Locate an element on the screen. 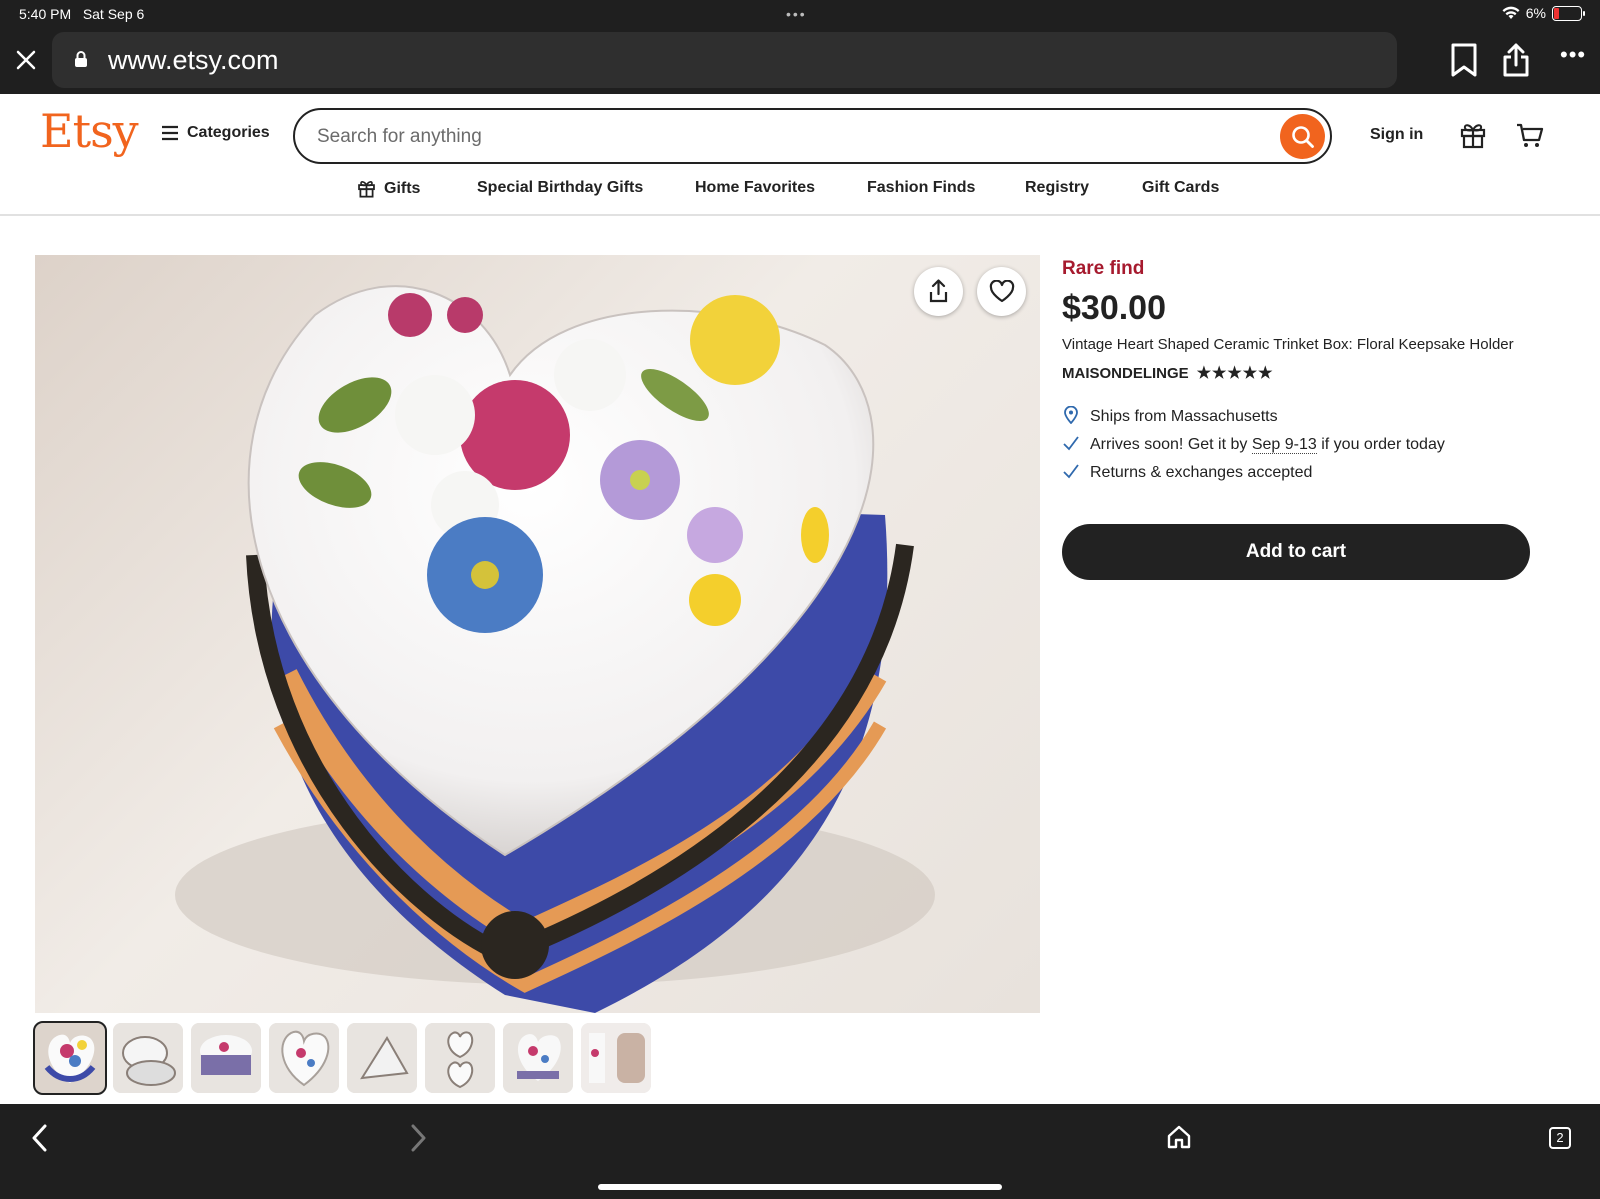  arrival-dates-link: Sep 9-13 is located at coordinates (1284, 445).